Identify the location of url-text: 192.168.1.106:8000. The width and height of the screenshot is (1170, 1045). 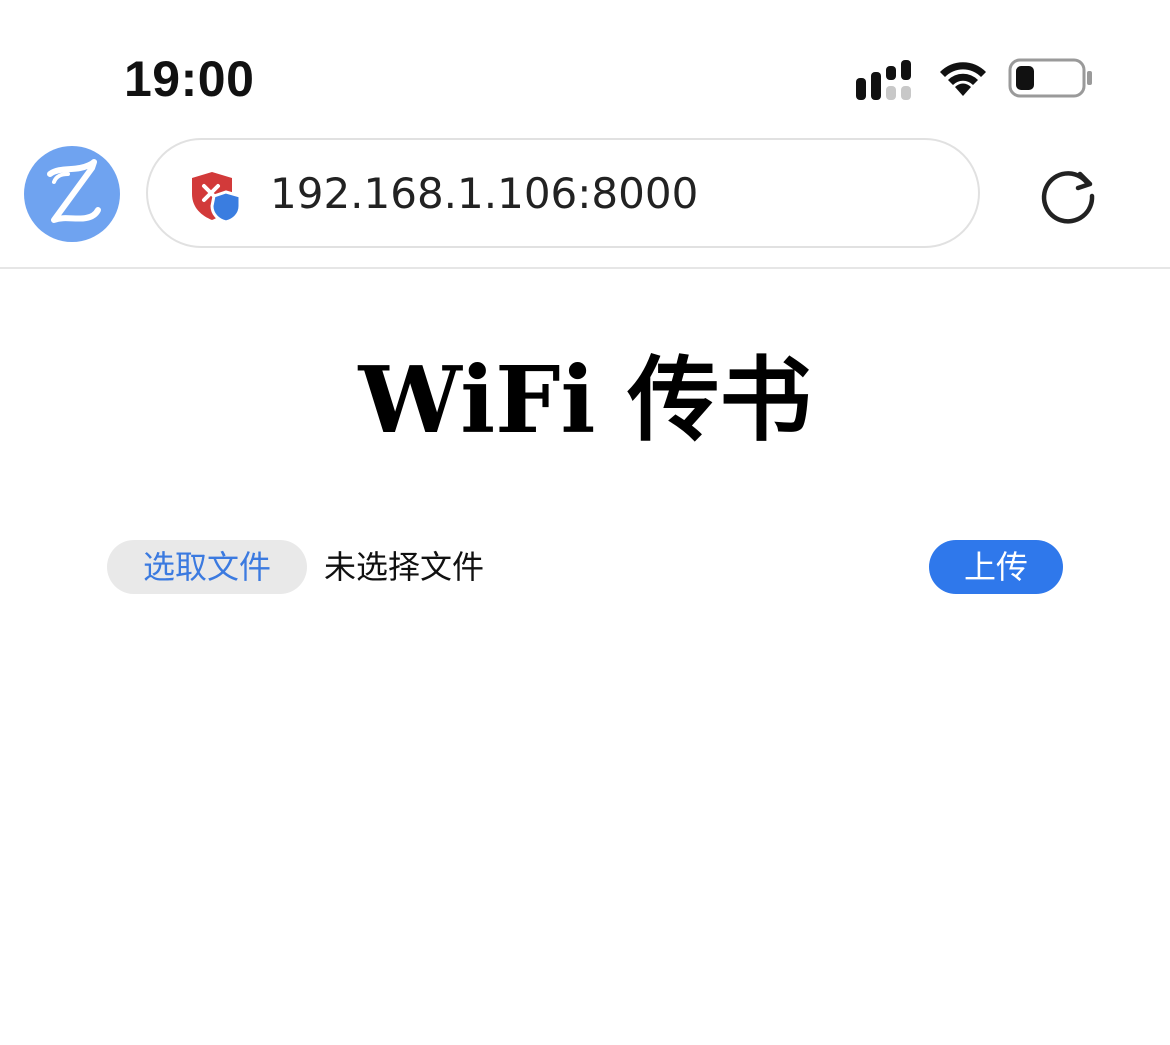
(484, 194).